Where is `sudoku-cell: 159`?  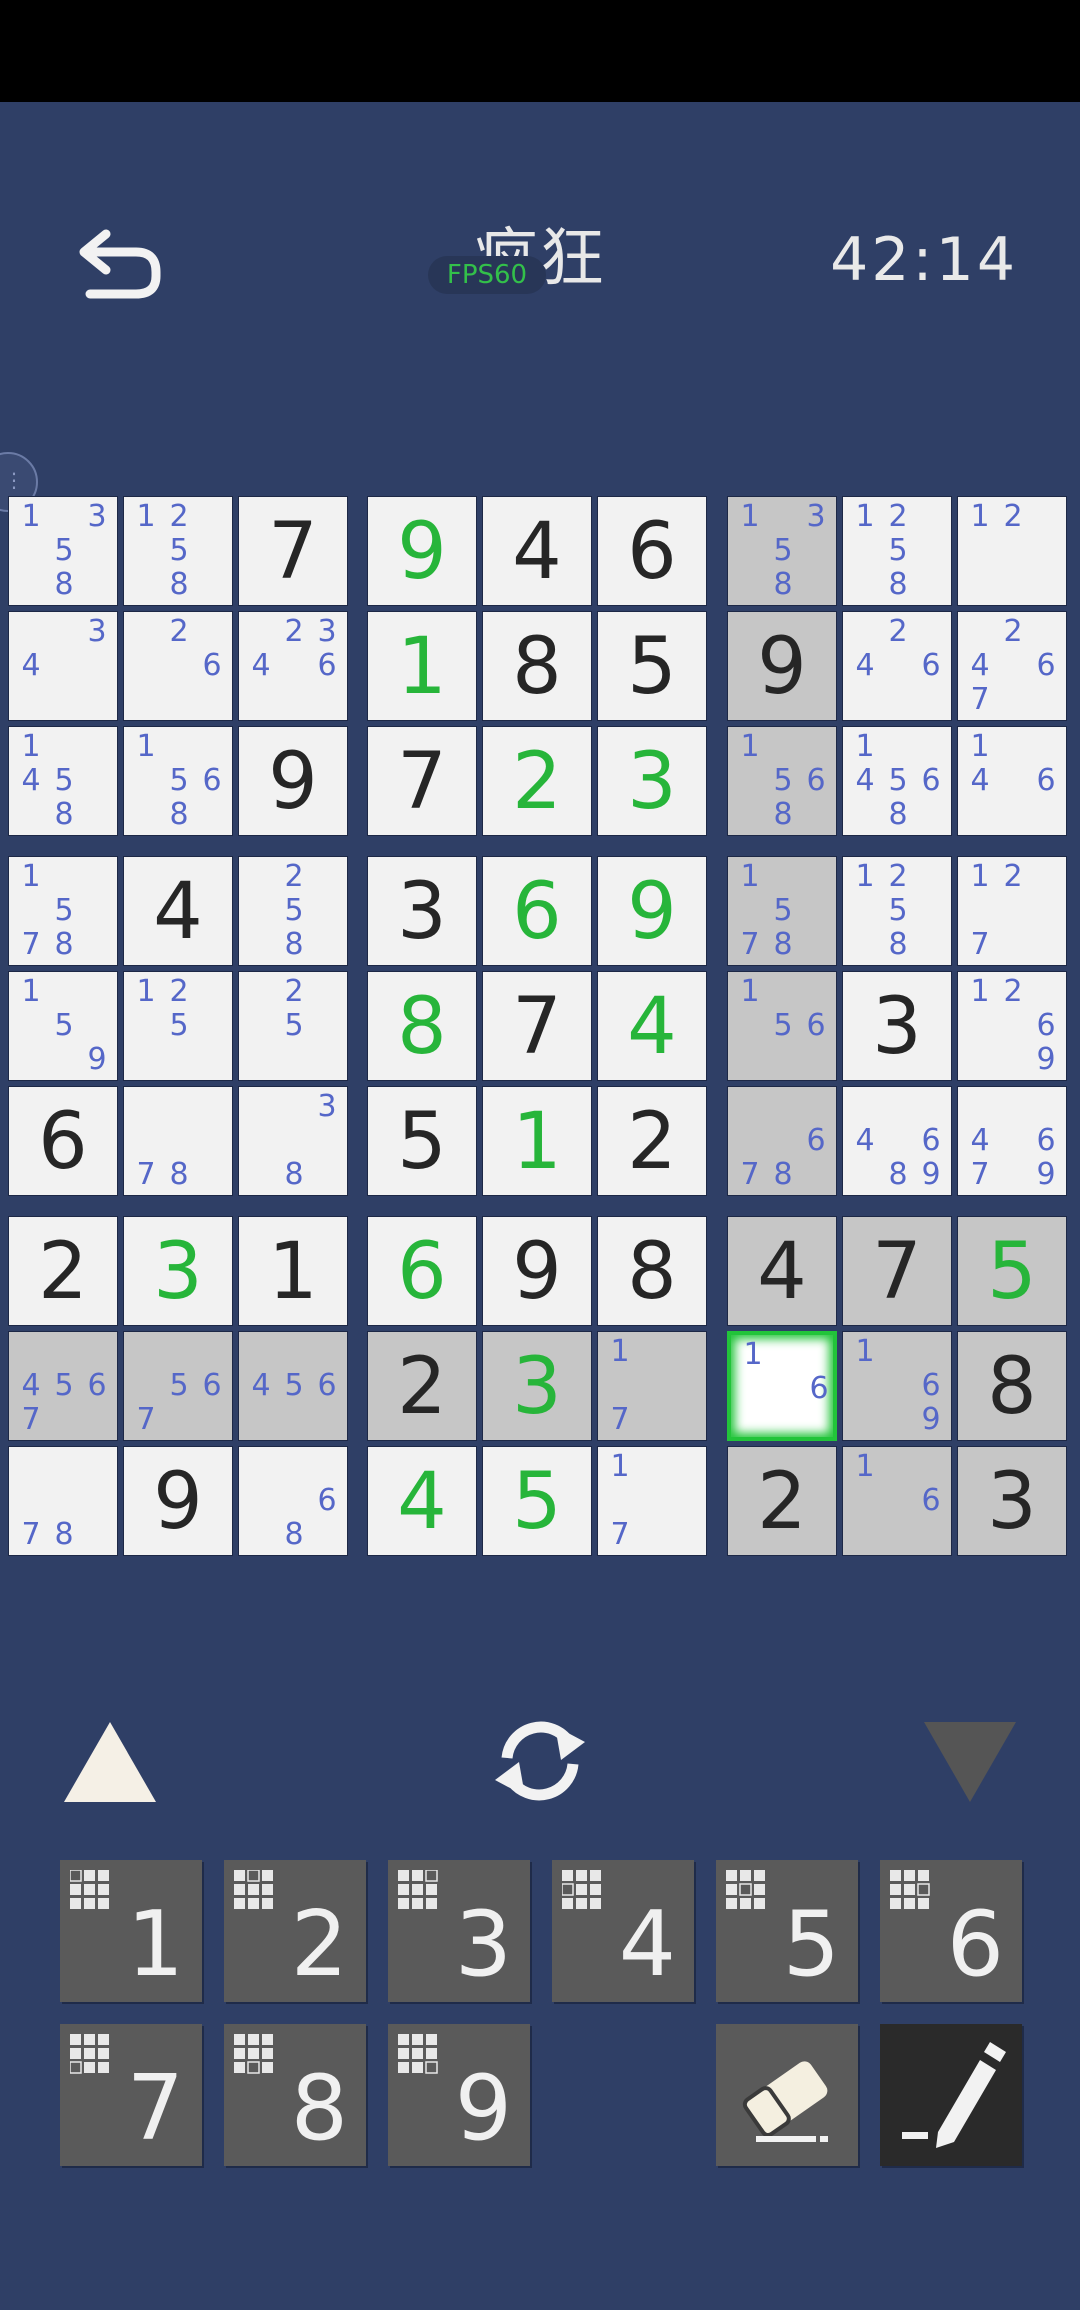 sudoku-cell: 159 is located at coordinates (63, 1026).